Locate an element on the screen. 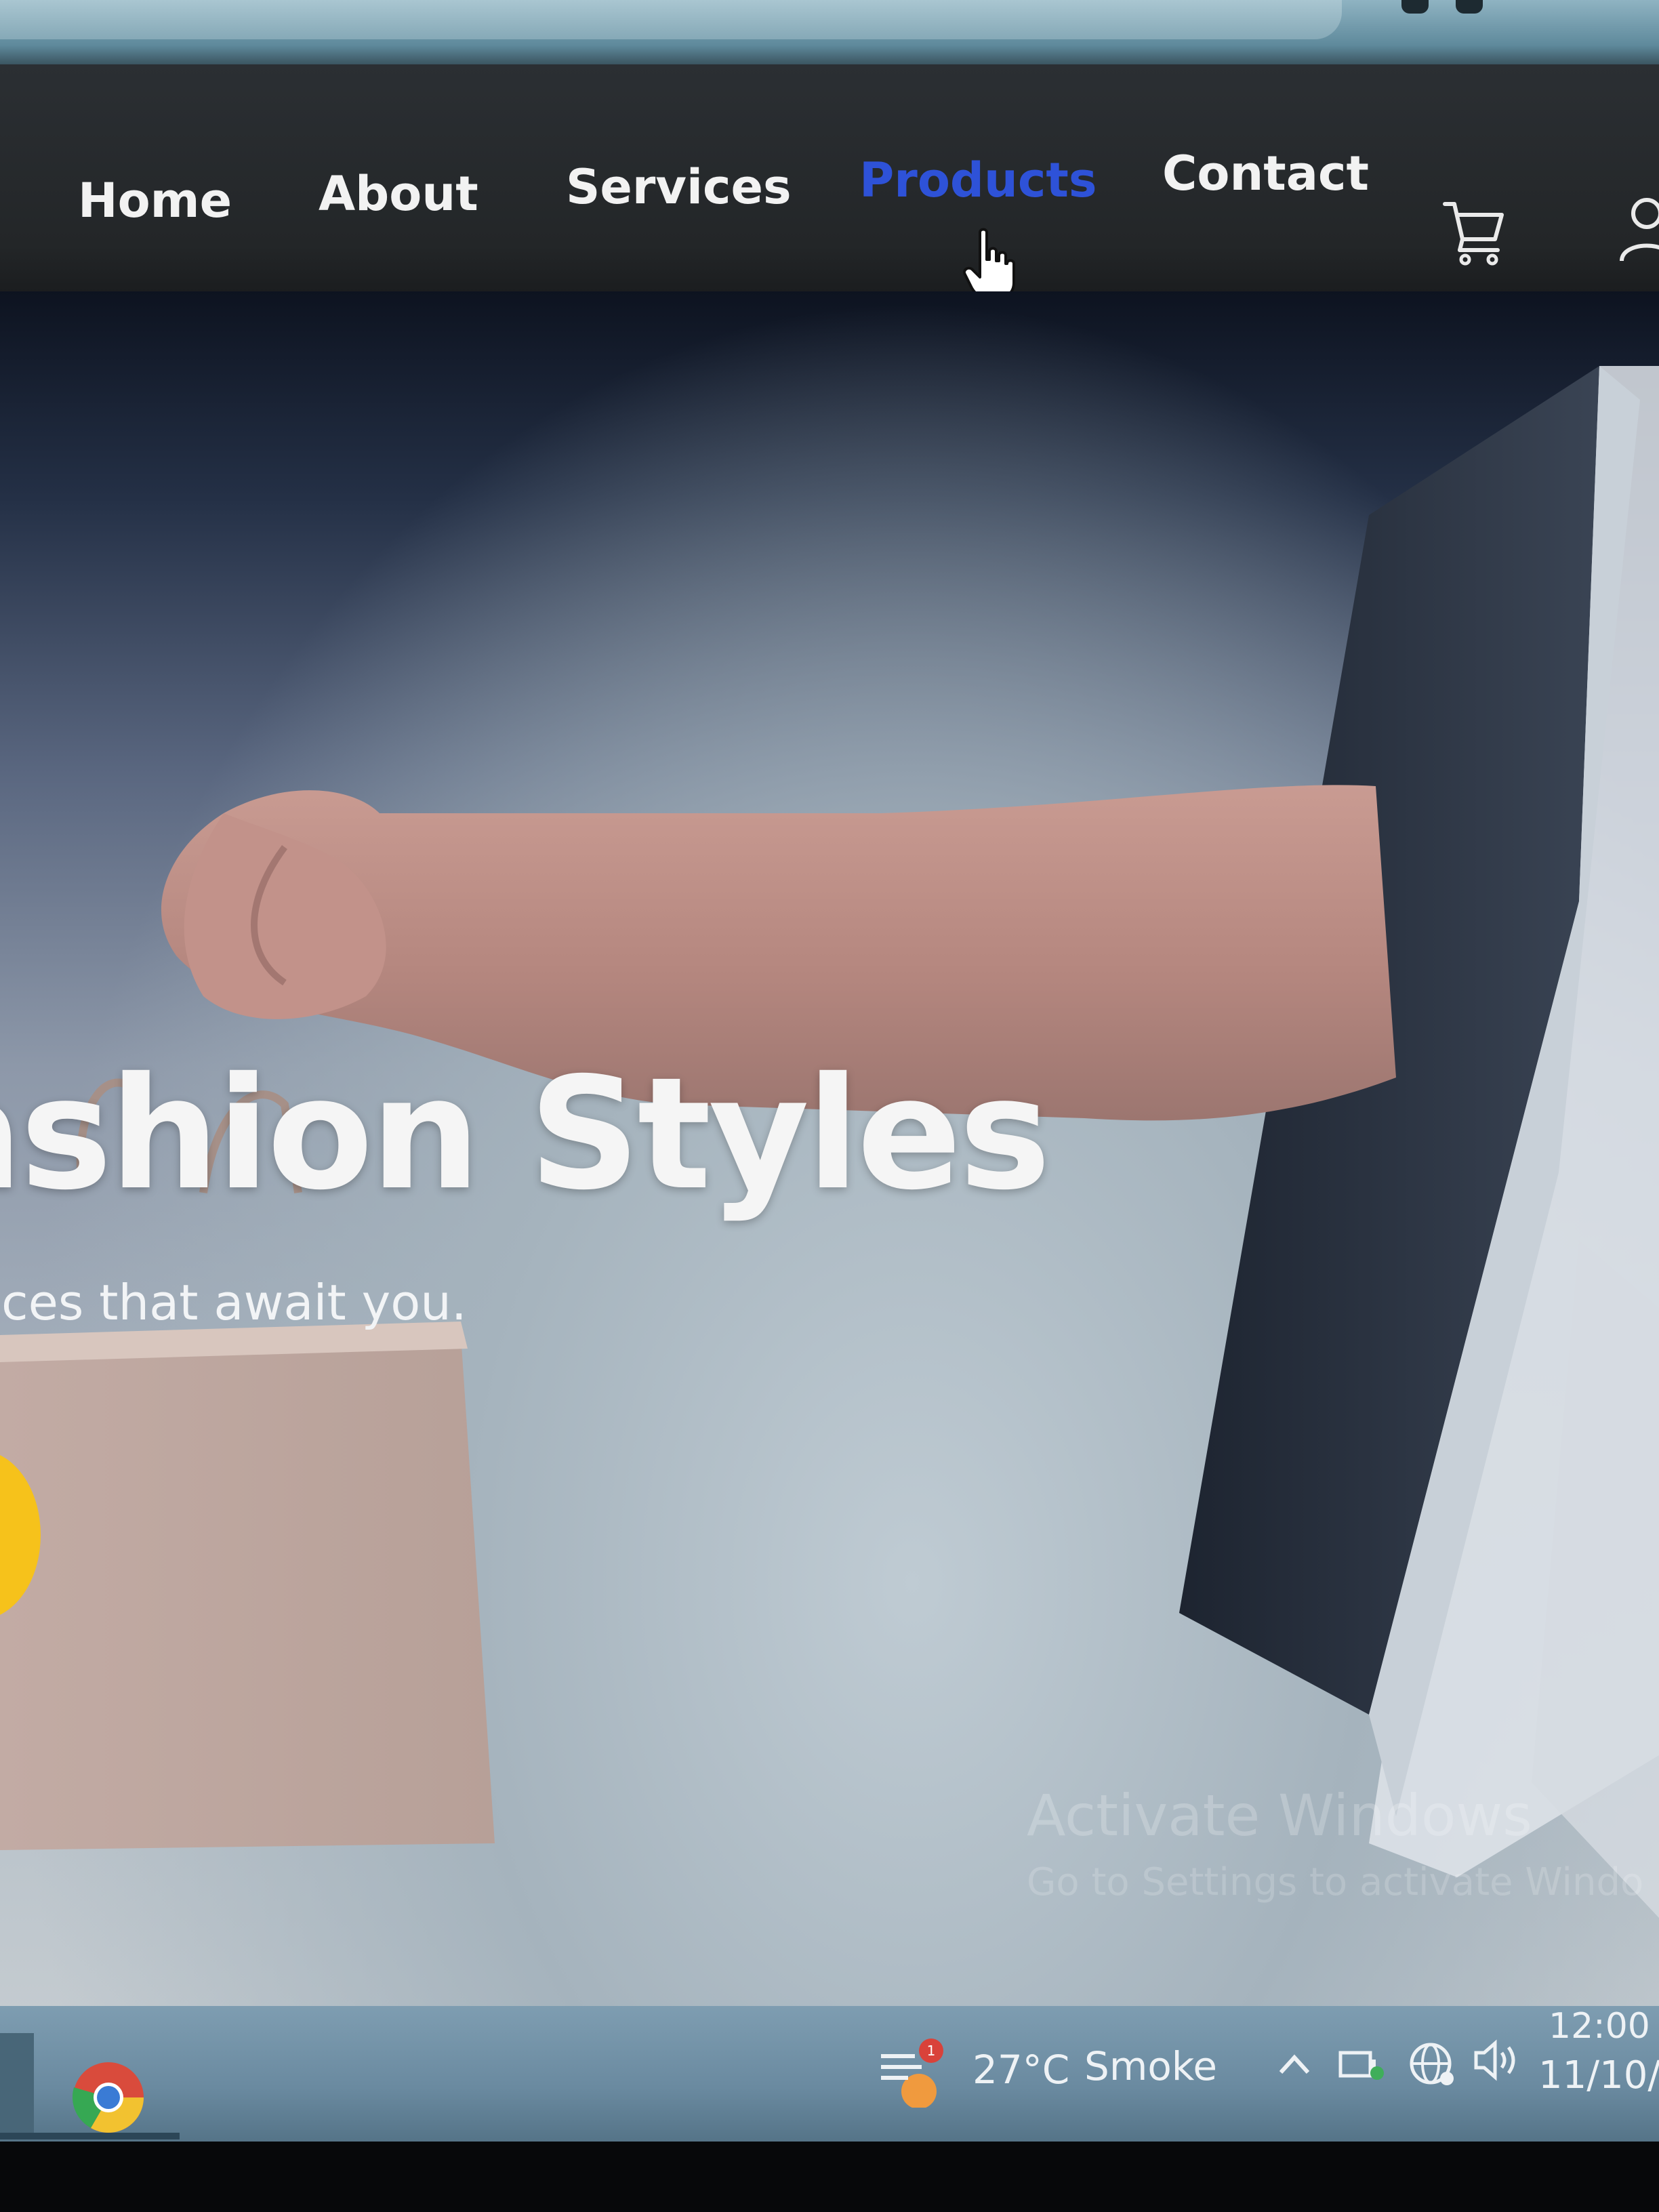 Image resolution: width=1659 pixels, height=2212 pixels. hero-subtitle: ices that await you. is located at coordinates (234, 1303).